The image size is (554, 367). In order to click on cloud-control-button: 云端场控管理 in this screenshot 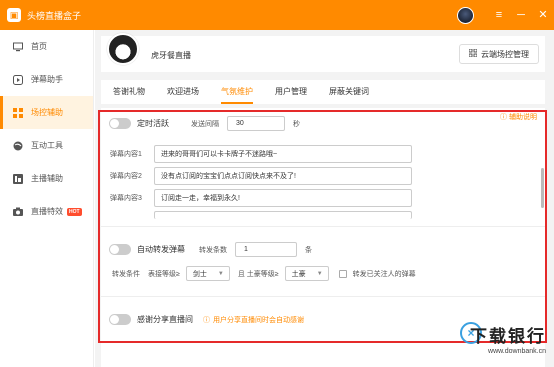, I will do `click(499, 54)`.